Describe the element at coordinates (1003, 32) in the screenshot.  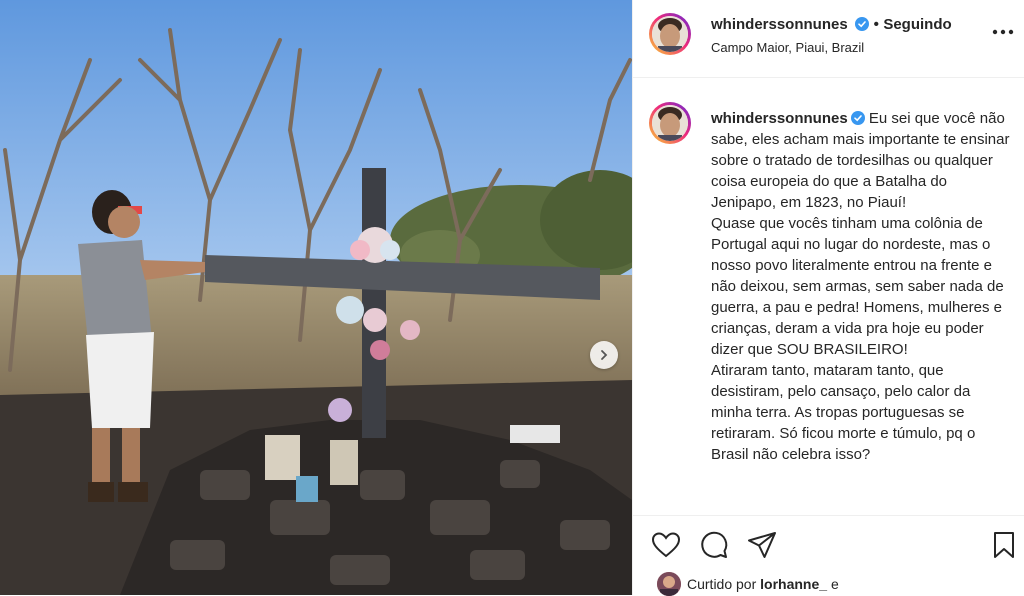
I see `more-options-icon` at that location.